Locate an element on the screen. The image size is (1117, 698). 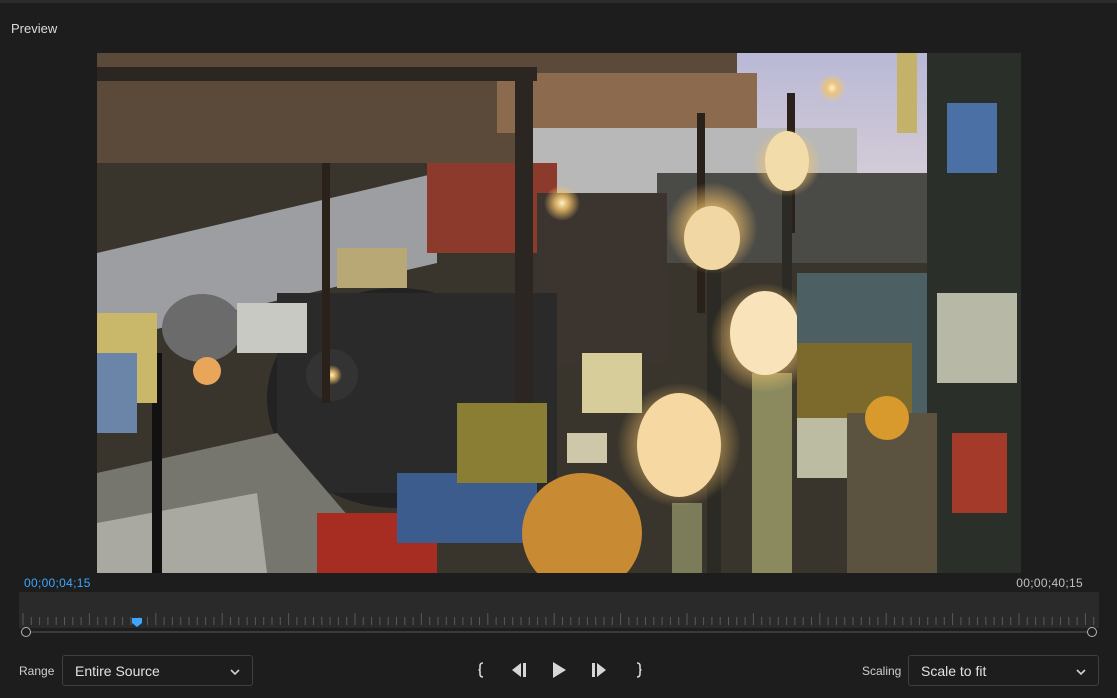
in-out-range-track is located at coordinates (559, 632).